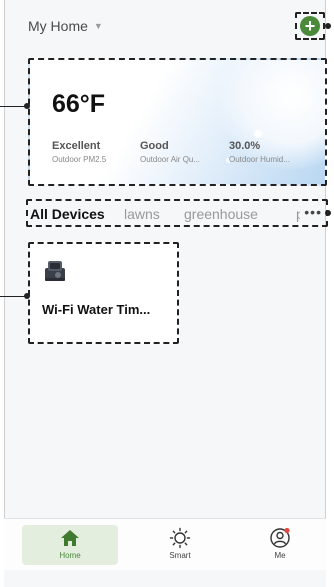 The width and height of the screenshot is (334, 587). What do you see at coordinates (58, 26) in the screenshot?
I see `home-title: My Home` at bounding box center [58, 26].